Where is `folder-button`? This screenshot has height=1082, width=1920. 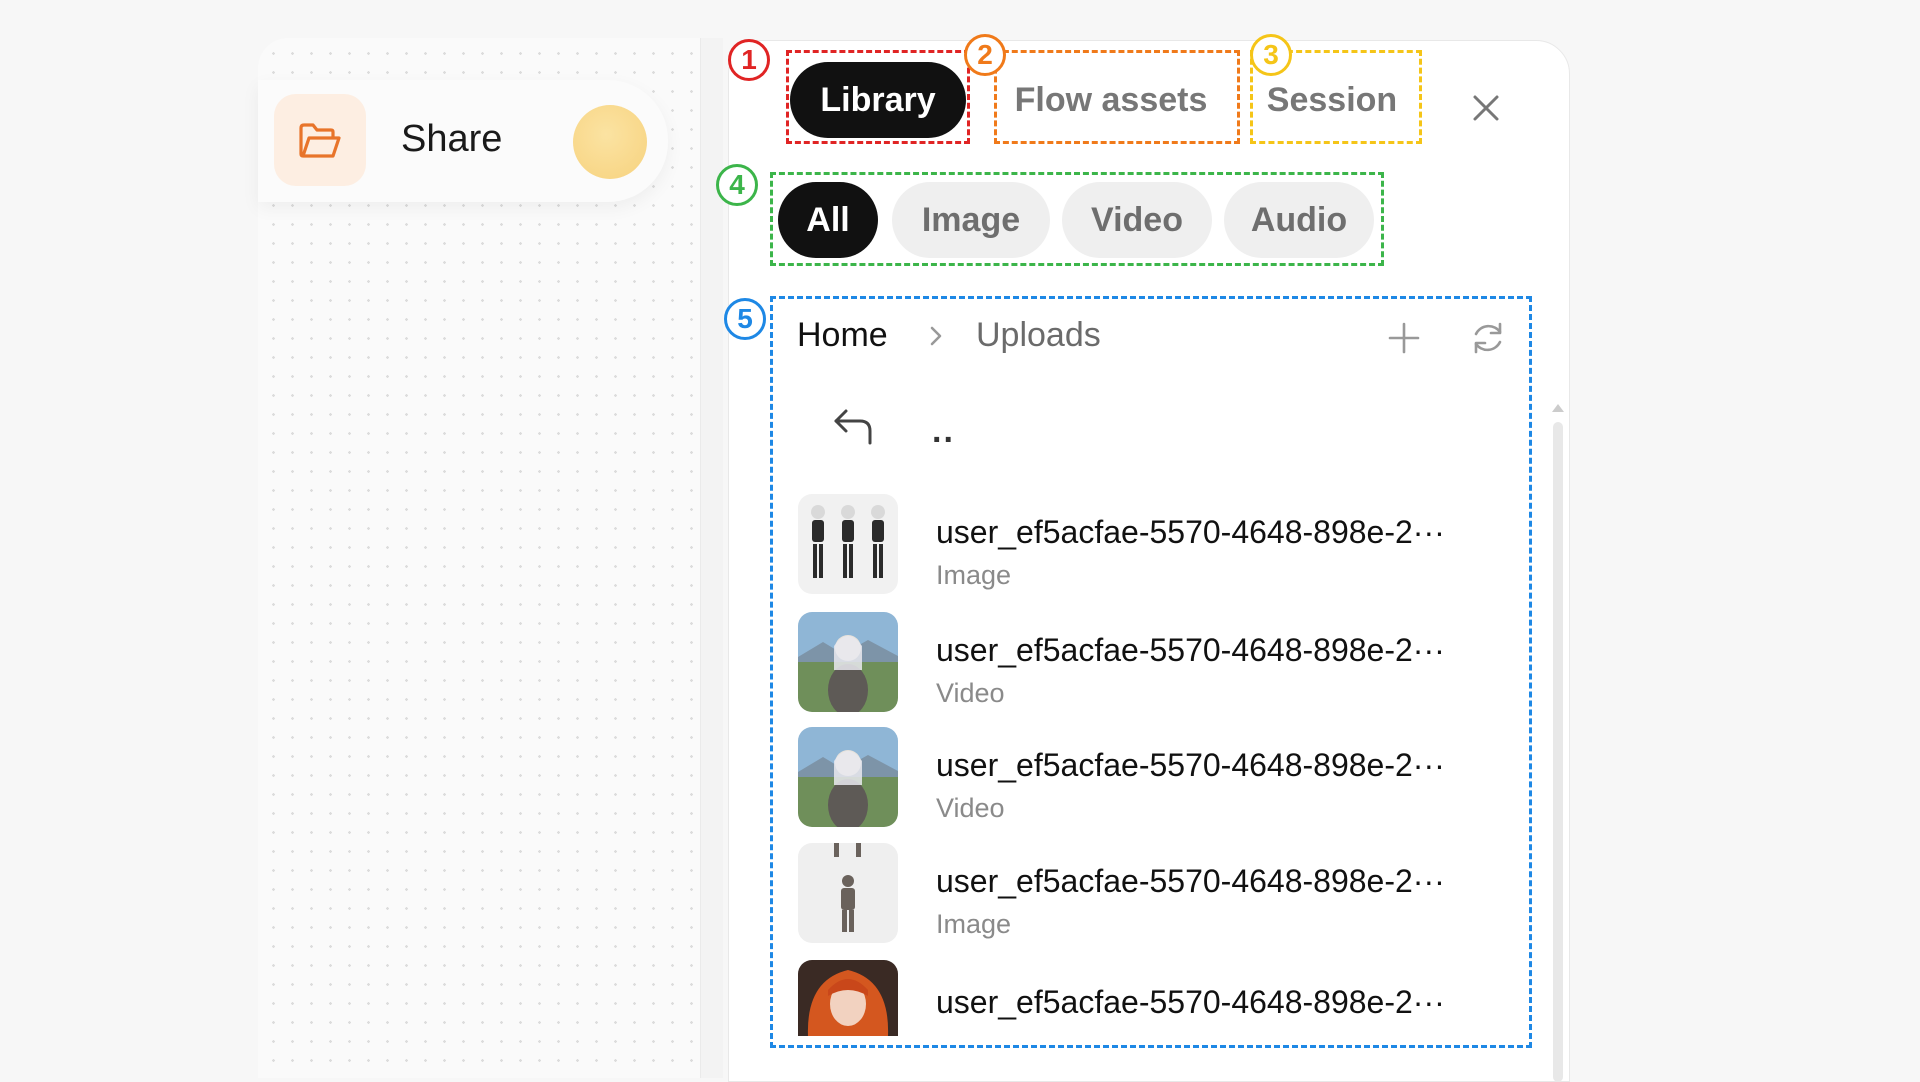
folder-button is located at coordinates (320, 140).